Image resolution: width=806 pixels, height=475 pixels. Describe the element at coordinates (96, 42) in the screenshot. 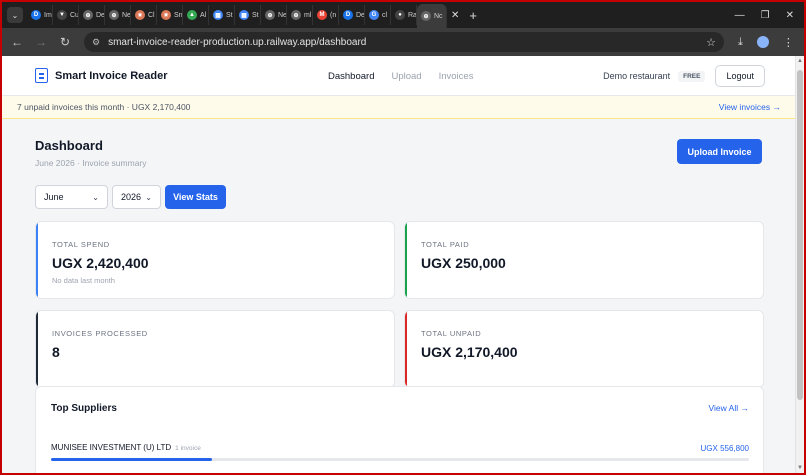

I see `site-info-icon: ⚙` at that location.